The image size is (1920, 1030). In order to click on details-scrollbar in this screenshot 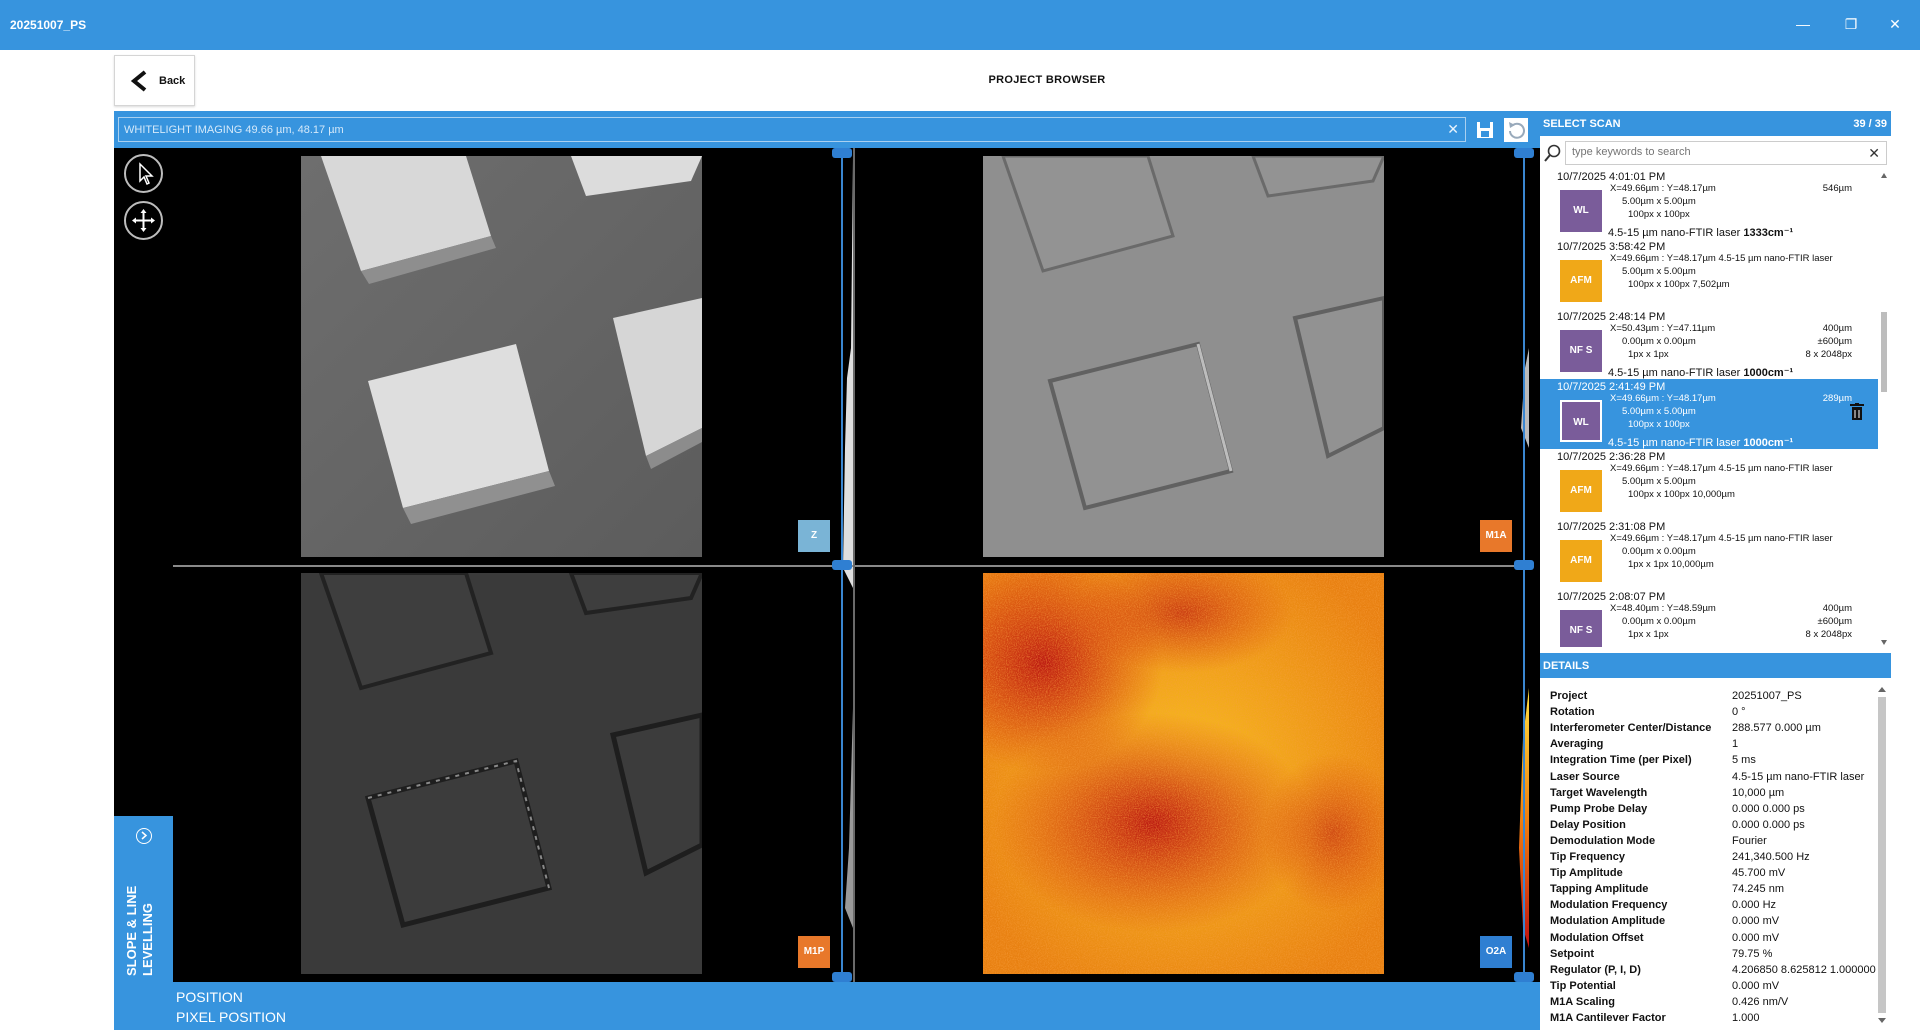, I will do `click(1882, 855)`.